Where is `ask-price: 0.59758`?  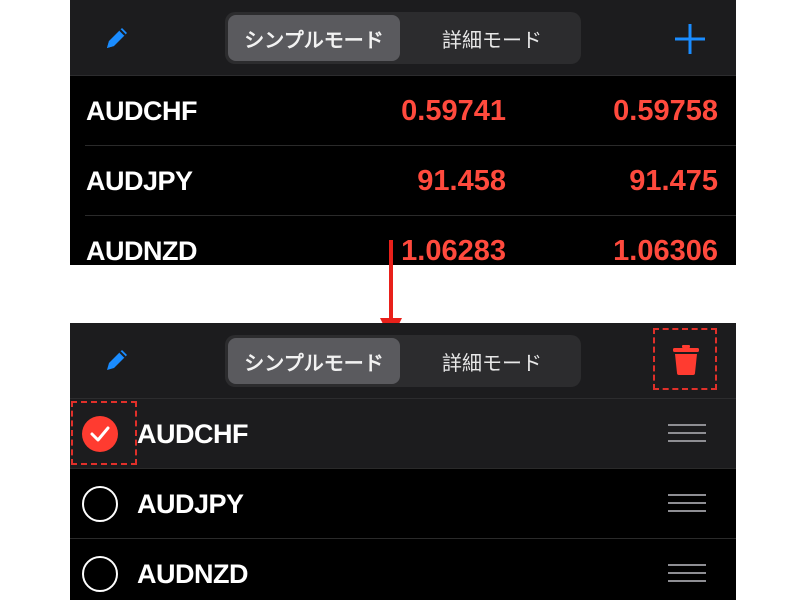 ask-price: 0.59758 is located at coordinates (665, 111).